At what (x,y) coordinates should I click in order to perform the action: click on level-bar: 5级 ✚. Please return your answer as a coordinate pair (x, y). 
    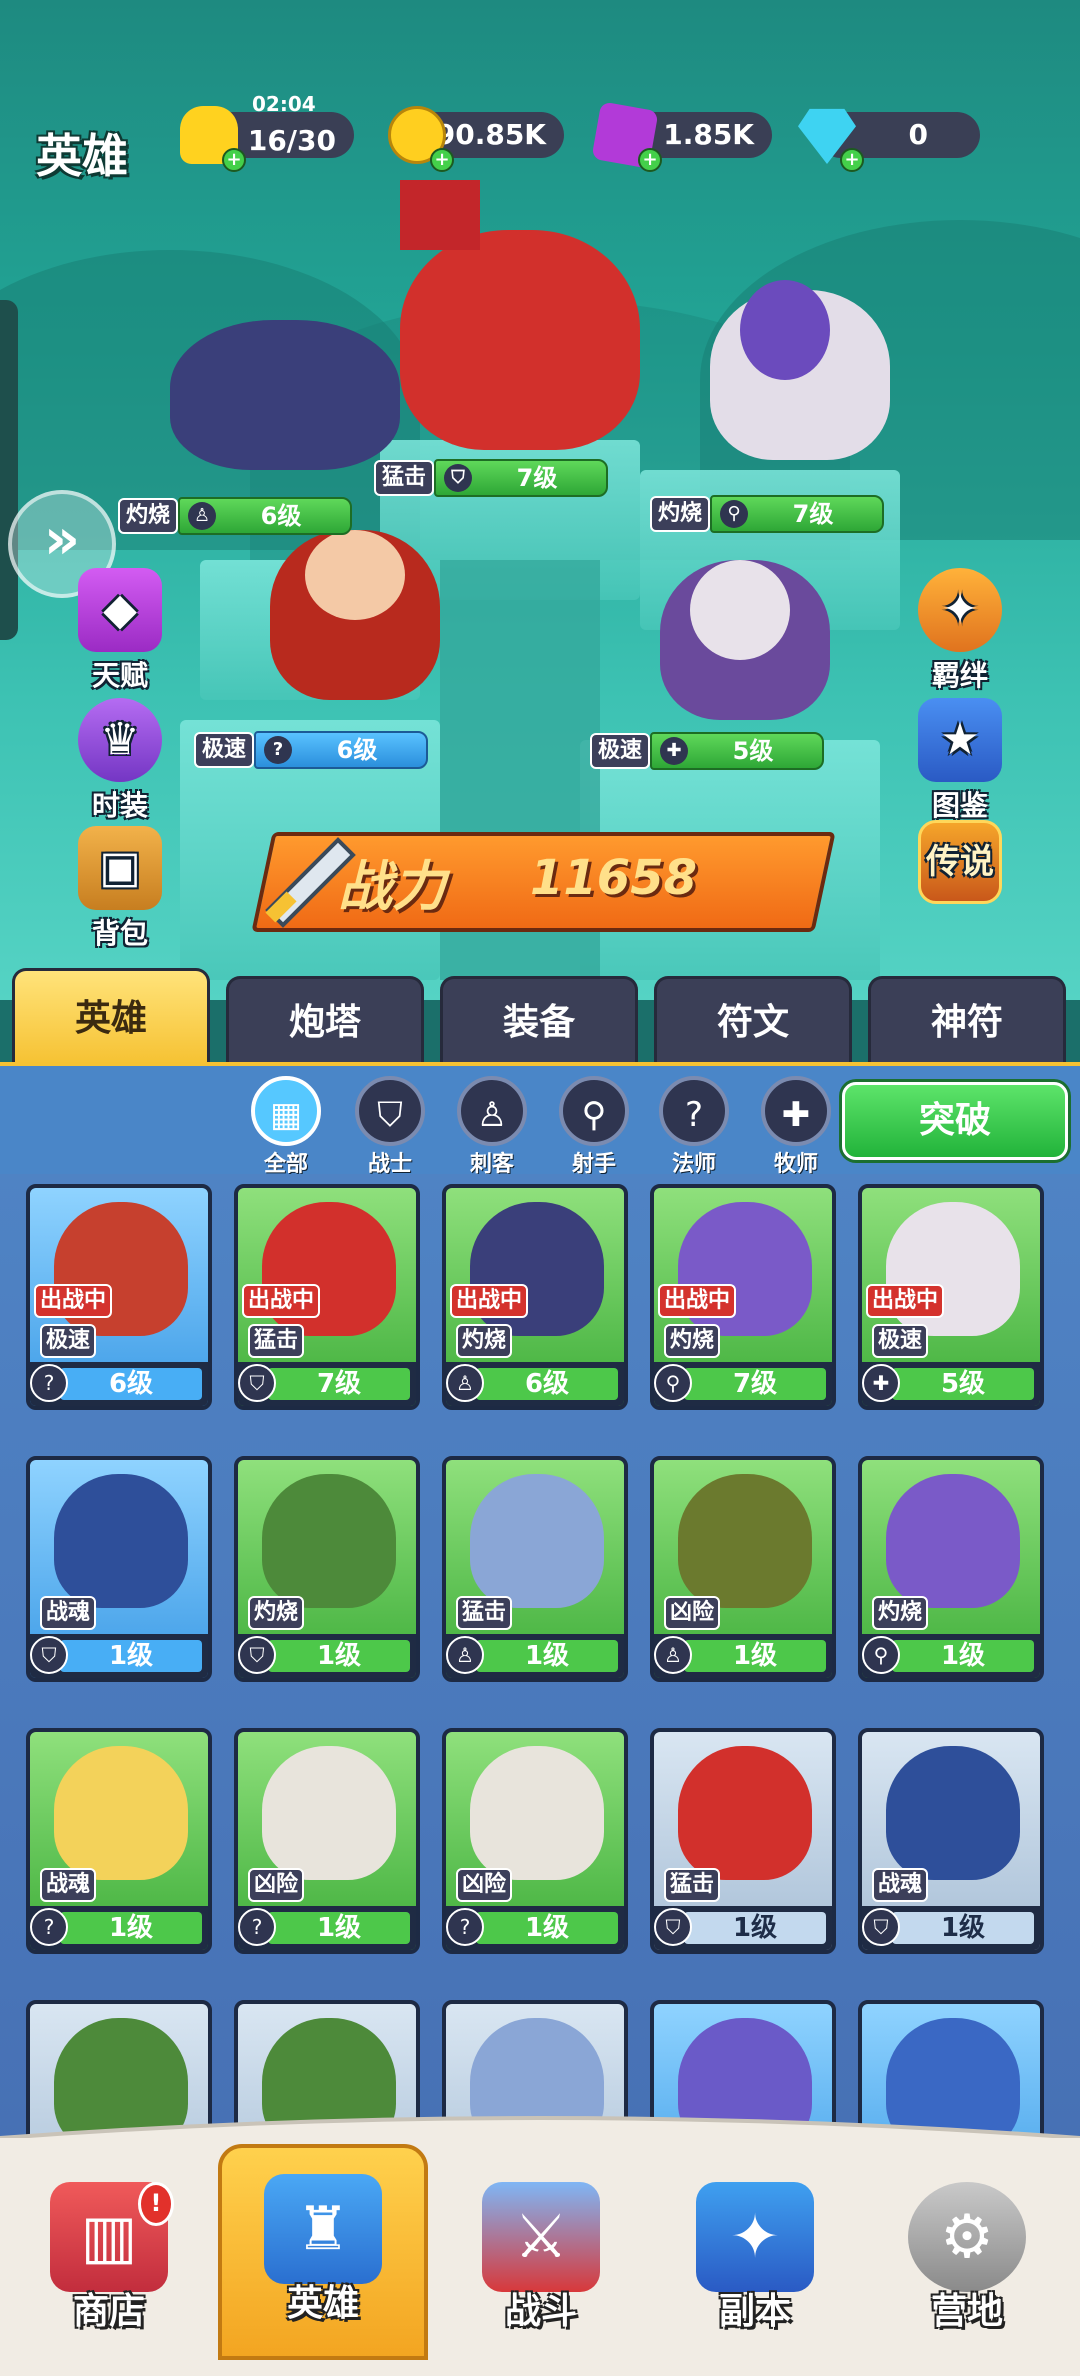
    Looking at the image, I should click on (951, 1384).